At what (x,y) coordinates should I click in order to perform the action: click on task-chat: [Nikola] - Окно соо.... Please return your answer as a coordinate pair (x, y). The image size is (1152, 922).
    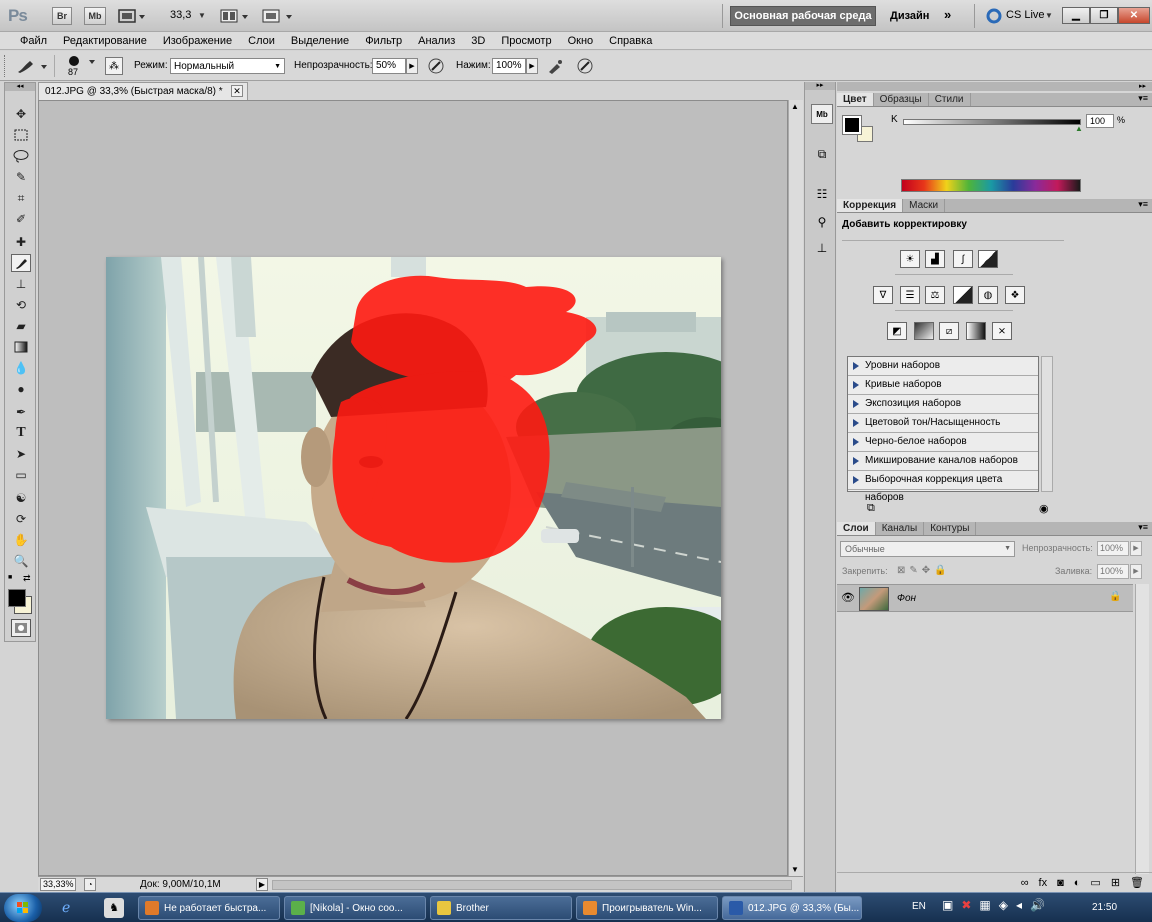
    Looking at the image, I should click on (355, 908).